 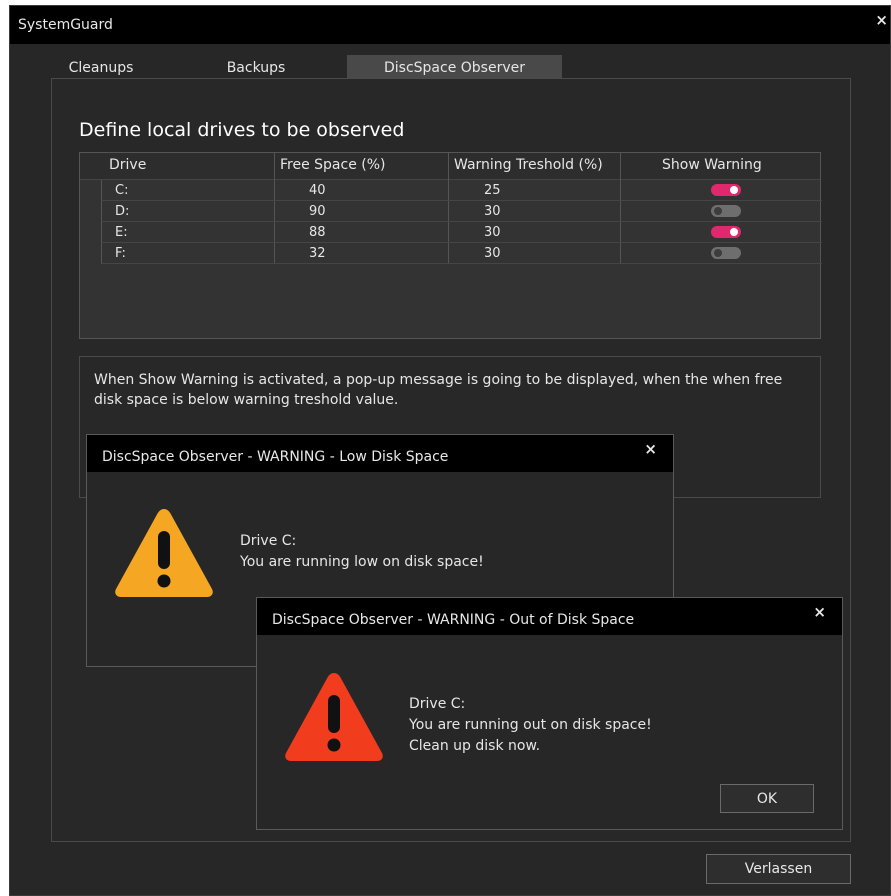 I want to click on table-row: C: 40 25, so click(x=461, y=190).